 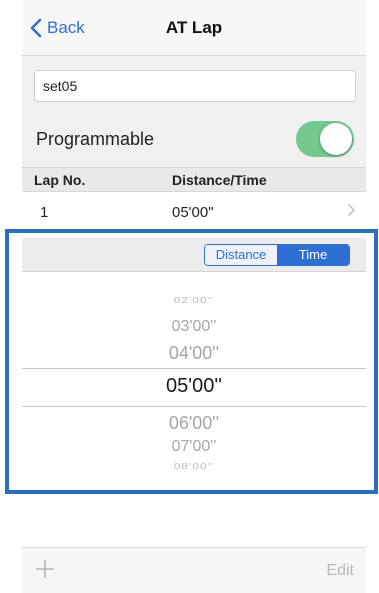 What do you see at coordinates (45, 569) in the screenshot?
I see `plus-icon` at bounding box center [45, 569].